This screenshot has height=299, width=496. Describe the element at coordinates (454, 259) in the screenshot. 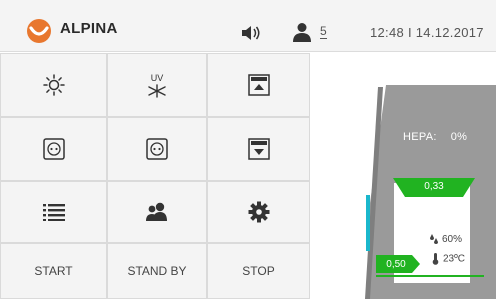

I see `temperature-value: 23ºC` at that location.